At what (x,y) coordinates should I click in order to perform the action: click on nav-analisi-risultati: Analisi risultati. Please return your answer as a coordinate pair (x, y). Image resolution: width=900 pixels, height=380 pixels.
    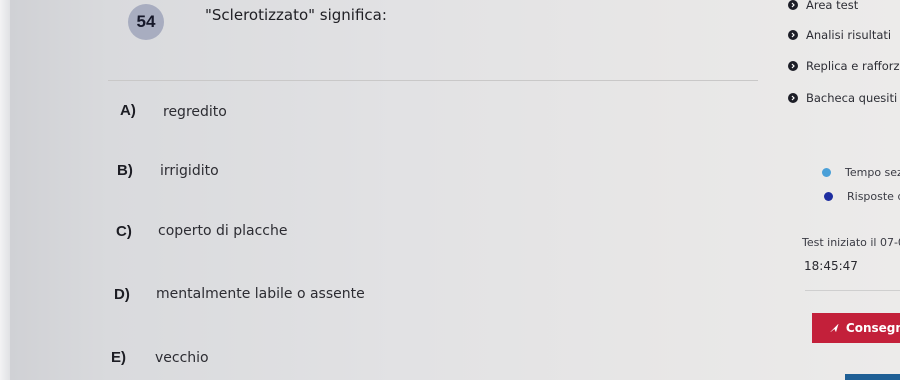
    Looking at the image, I should click on (839, 35).